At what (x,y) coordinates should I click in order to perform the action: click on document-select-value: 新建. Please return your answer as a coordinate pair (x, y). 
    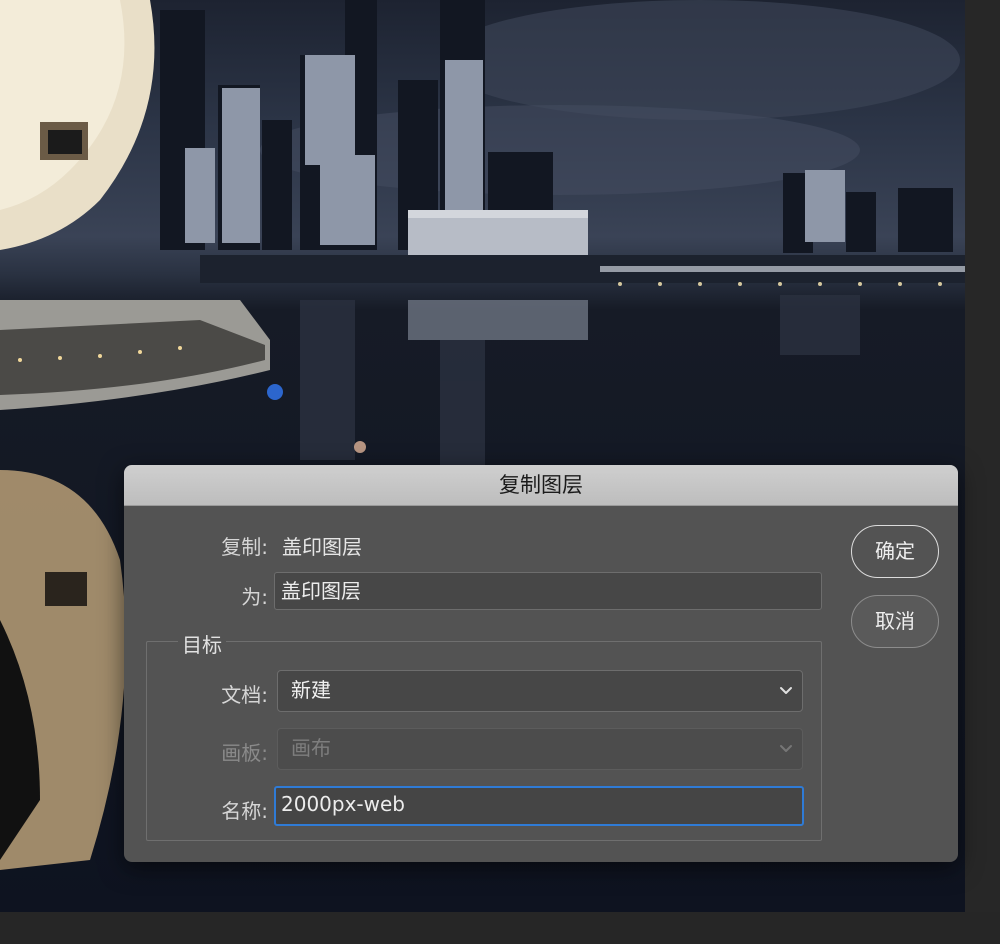
    Looking at the image, I should click on (311, 690).